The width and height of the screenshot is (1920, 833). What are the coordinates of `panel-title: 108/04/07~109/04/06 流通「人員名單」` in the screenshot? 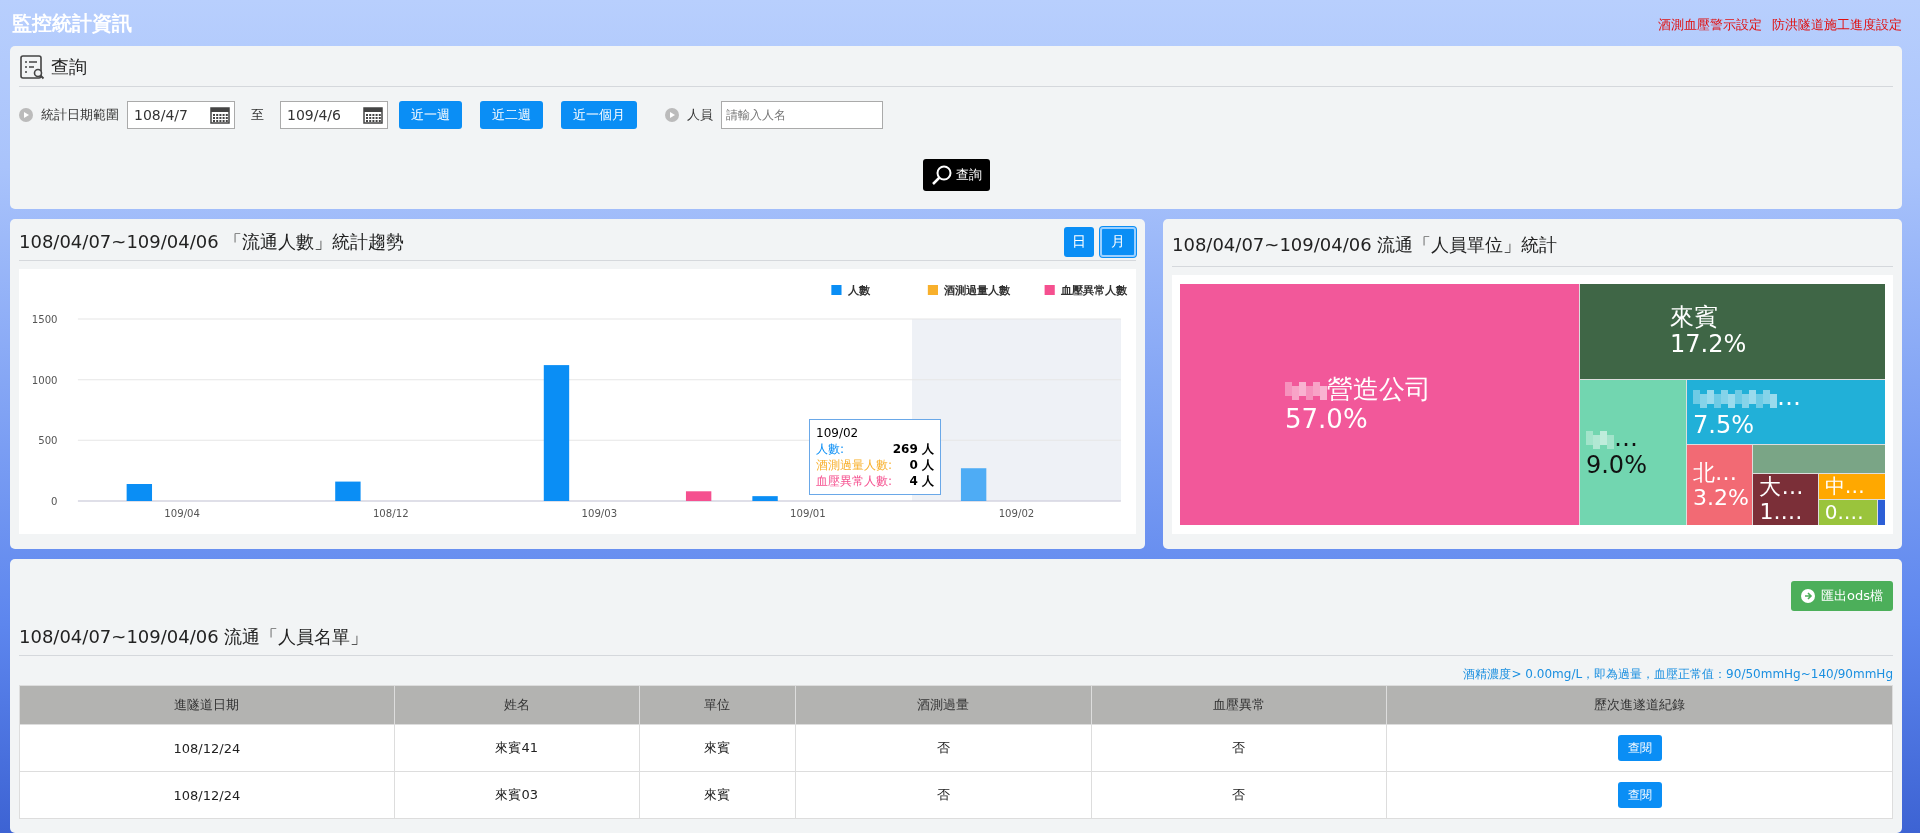 It's located at (194, 637).